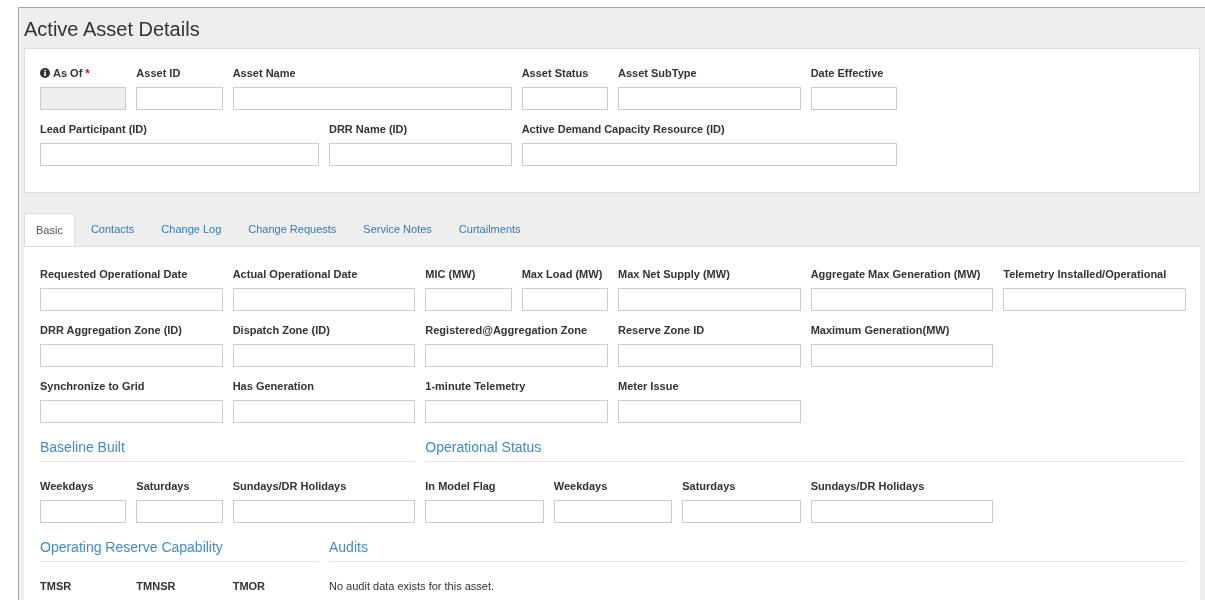 This screenshot has width=1205, height=600. Describe the element at coordinates (483, 447) in the screenshot. I see `section-heading: Operational Status` at that location.